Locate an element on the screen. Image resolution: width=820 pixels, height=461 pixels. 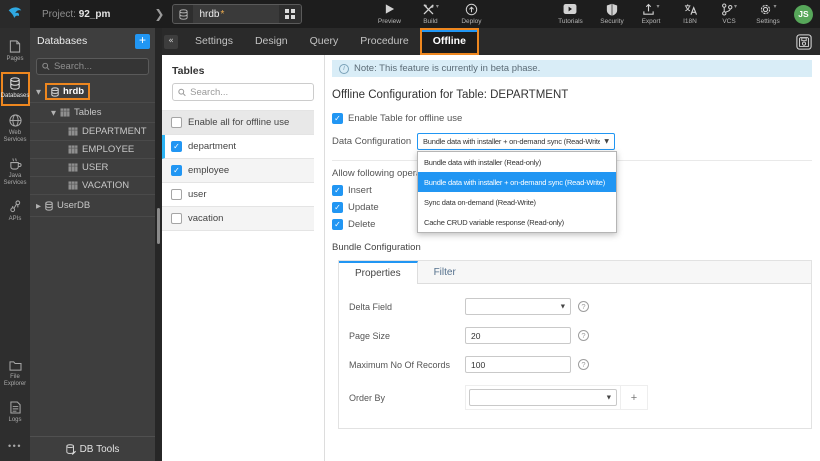
tab-filter: Filter is located at coordinates (445, 272).